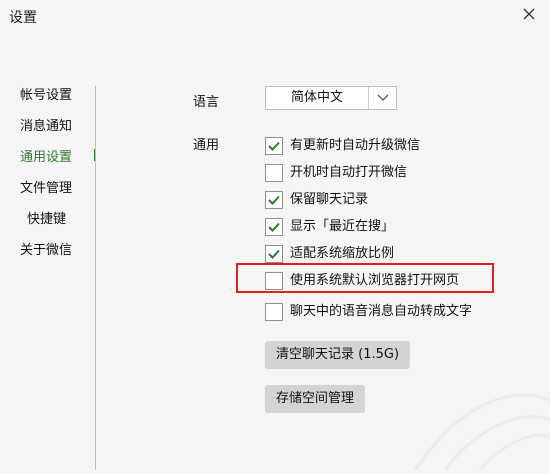  Describe the element at coordinates (529, 14) in the screenshot. I see `close-icon` at that location.